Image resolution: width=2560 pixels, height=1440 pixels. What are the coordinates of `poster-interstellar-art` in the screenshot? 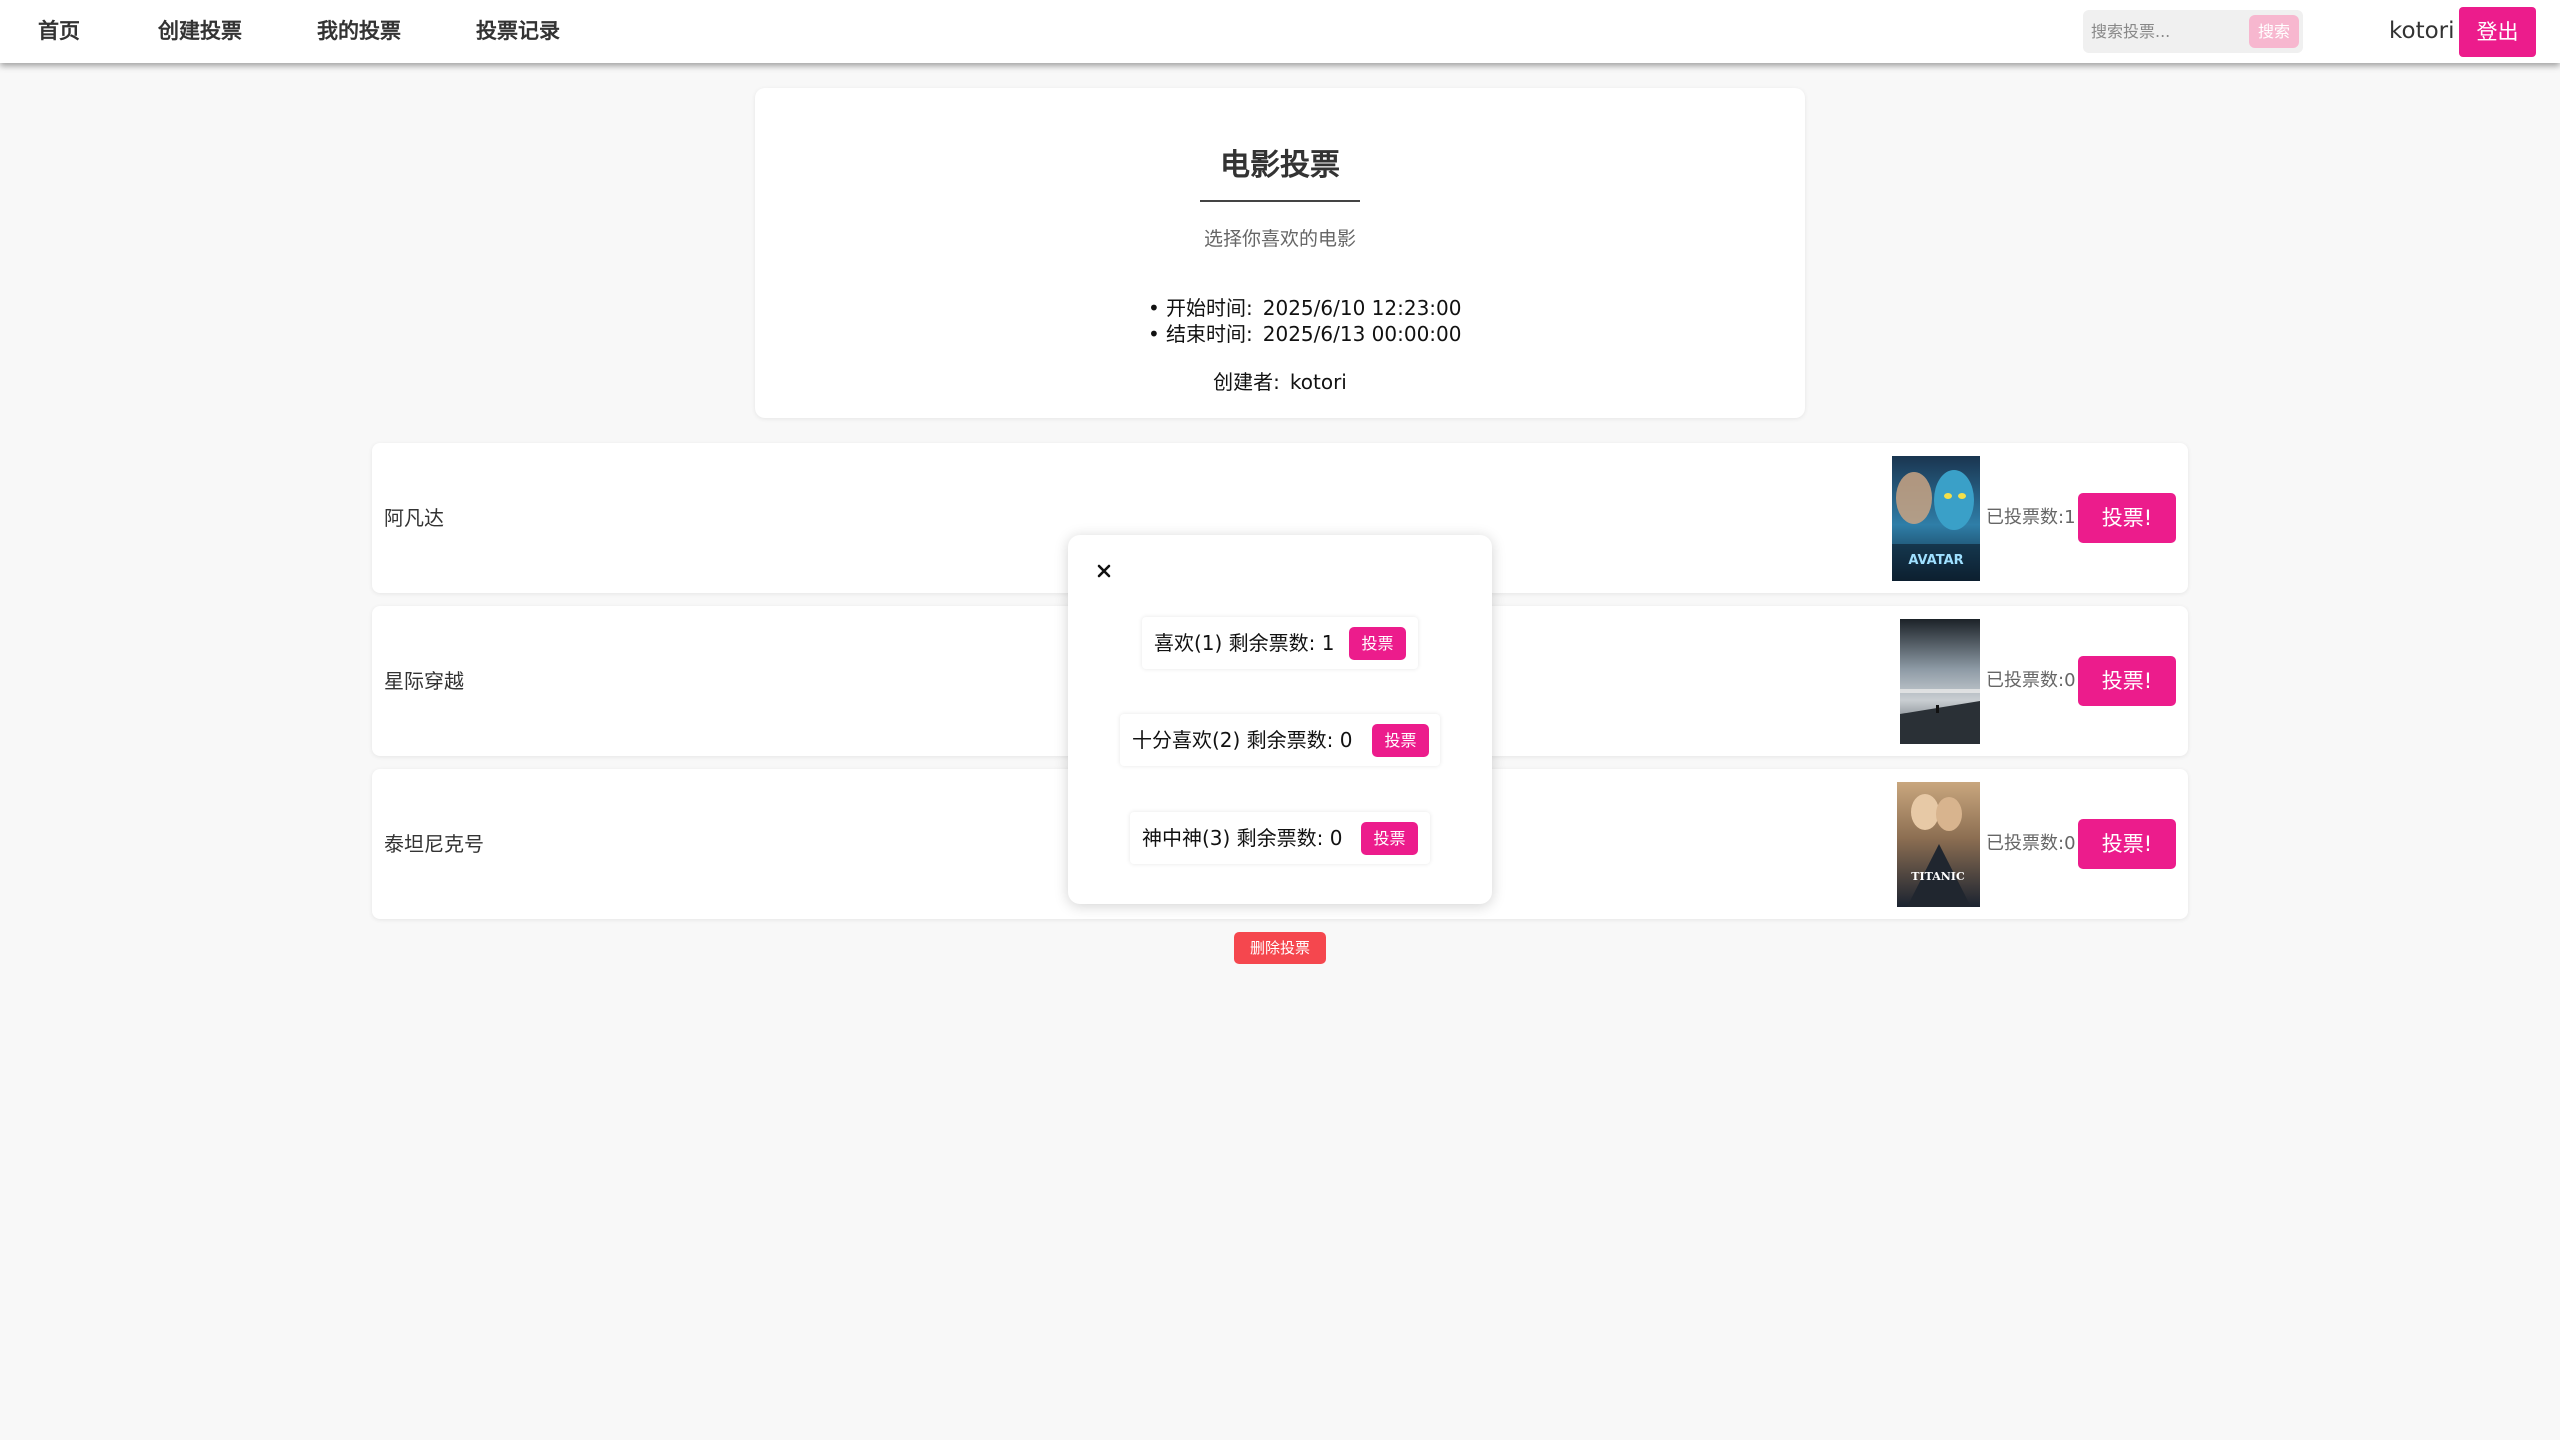 It's located at (1940, 681).